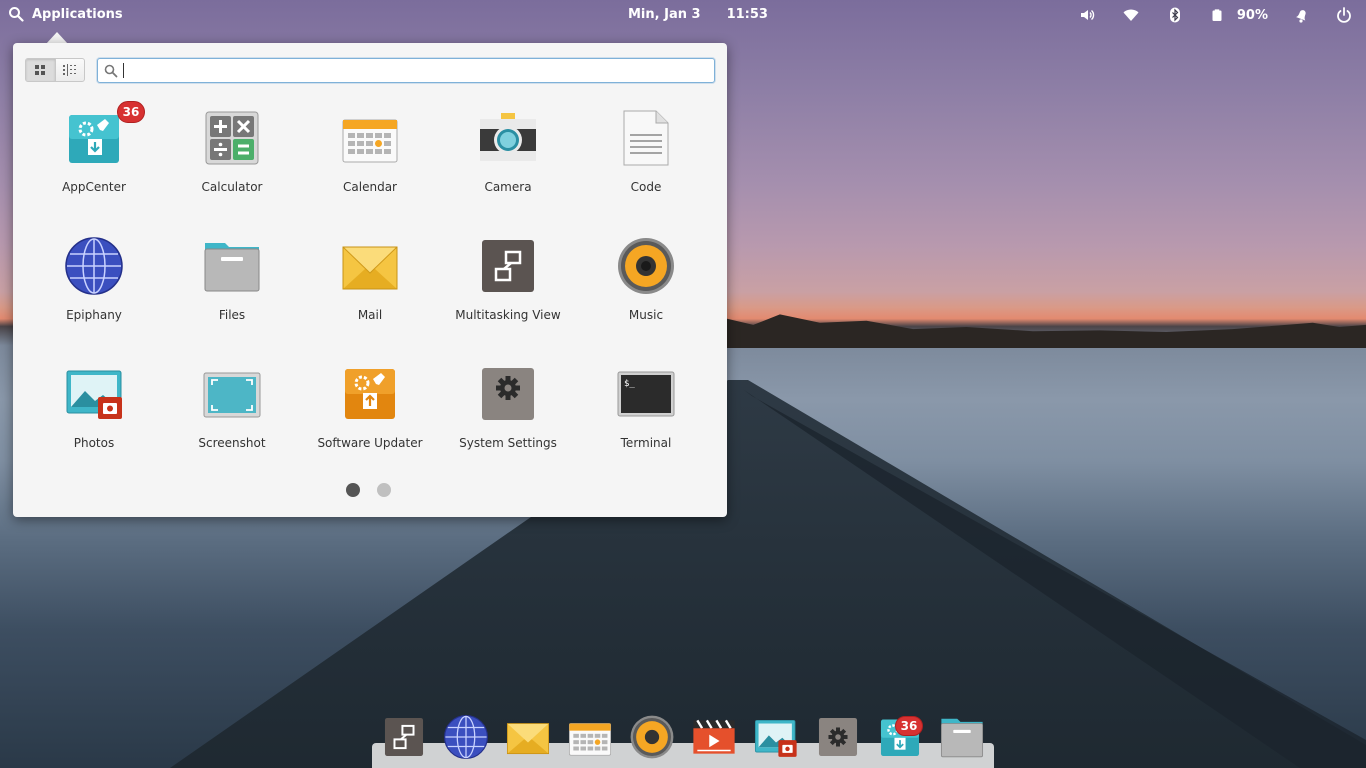  I want to click on notifications-icon, so click(1300, 16).